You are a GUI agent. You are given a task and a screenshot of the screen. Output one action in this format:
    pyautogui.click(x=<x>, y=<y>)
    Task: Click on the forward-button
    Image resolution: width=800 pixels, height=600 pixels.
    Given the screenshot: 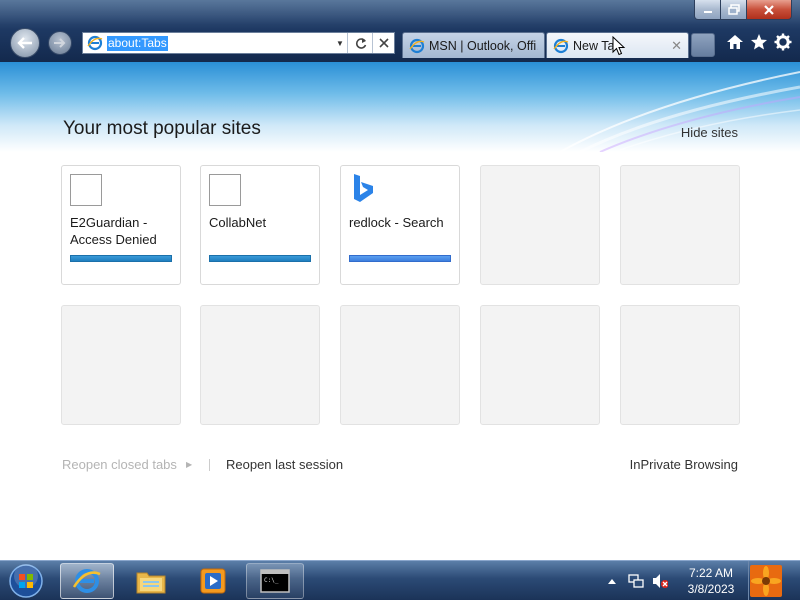 What is the action you would take?
    pyautogui.click(x=60, y=43)
    